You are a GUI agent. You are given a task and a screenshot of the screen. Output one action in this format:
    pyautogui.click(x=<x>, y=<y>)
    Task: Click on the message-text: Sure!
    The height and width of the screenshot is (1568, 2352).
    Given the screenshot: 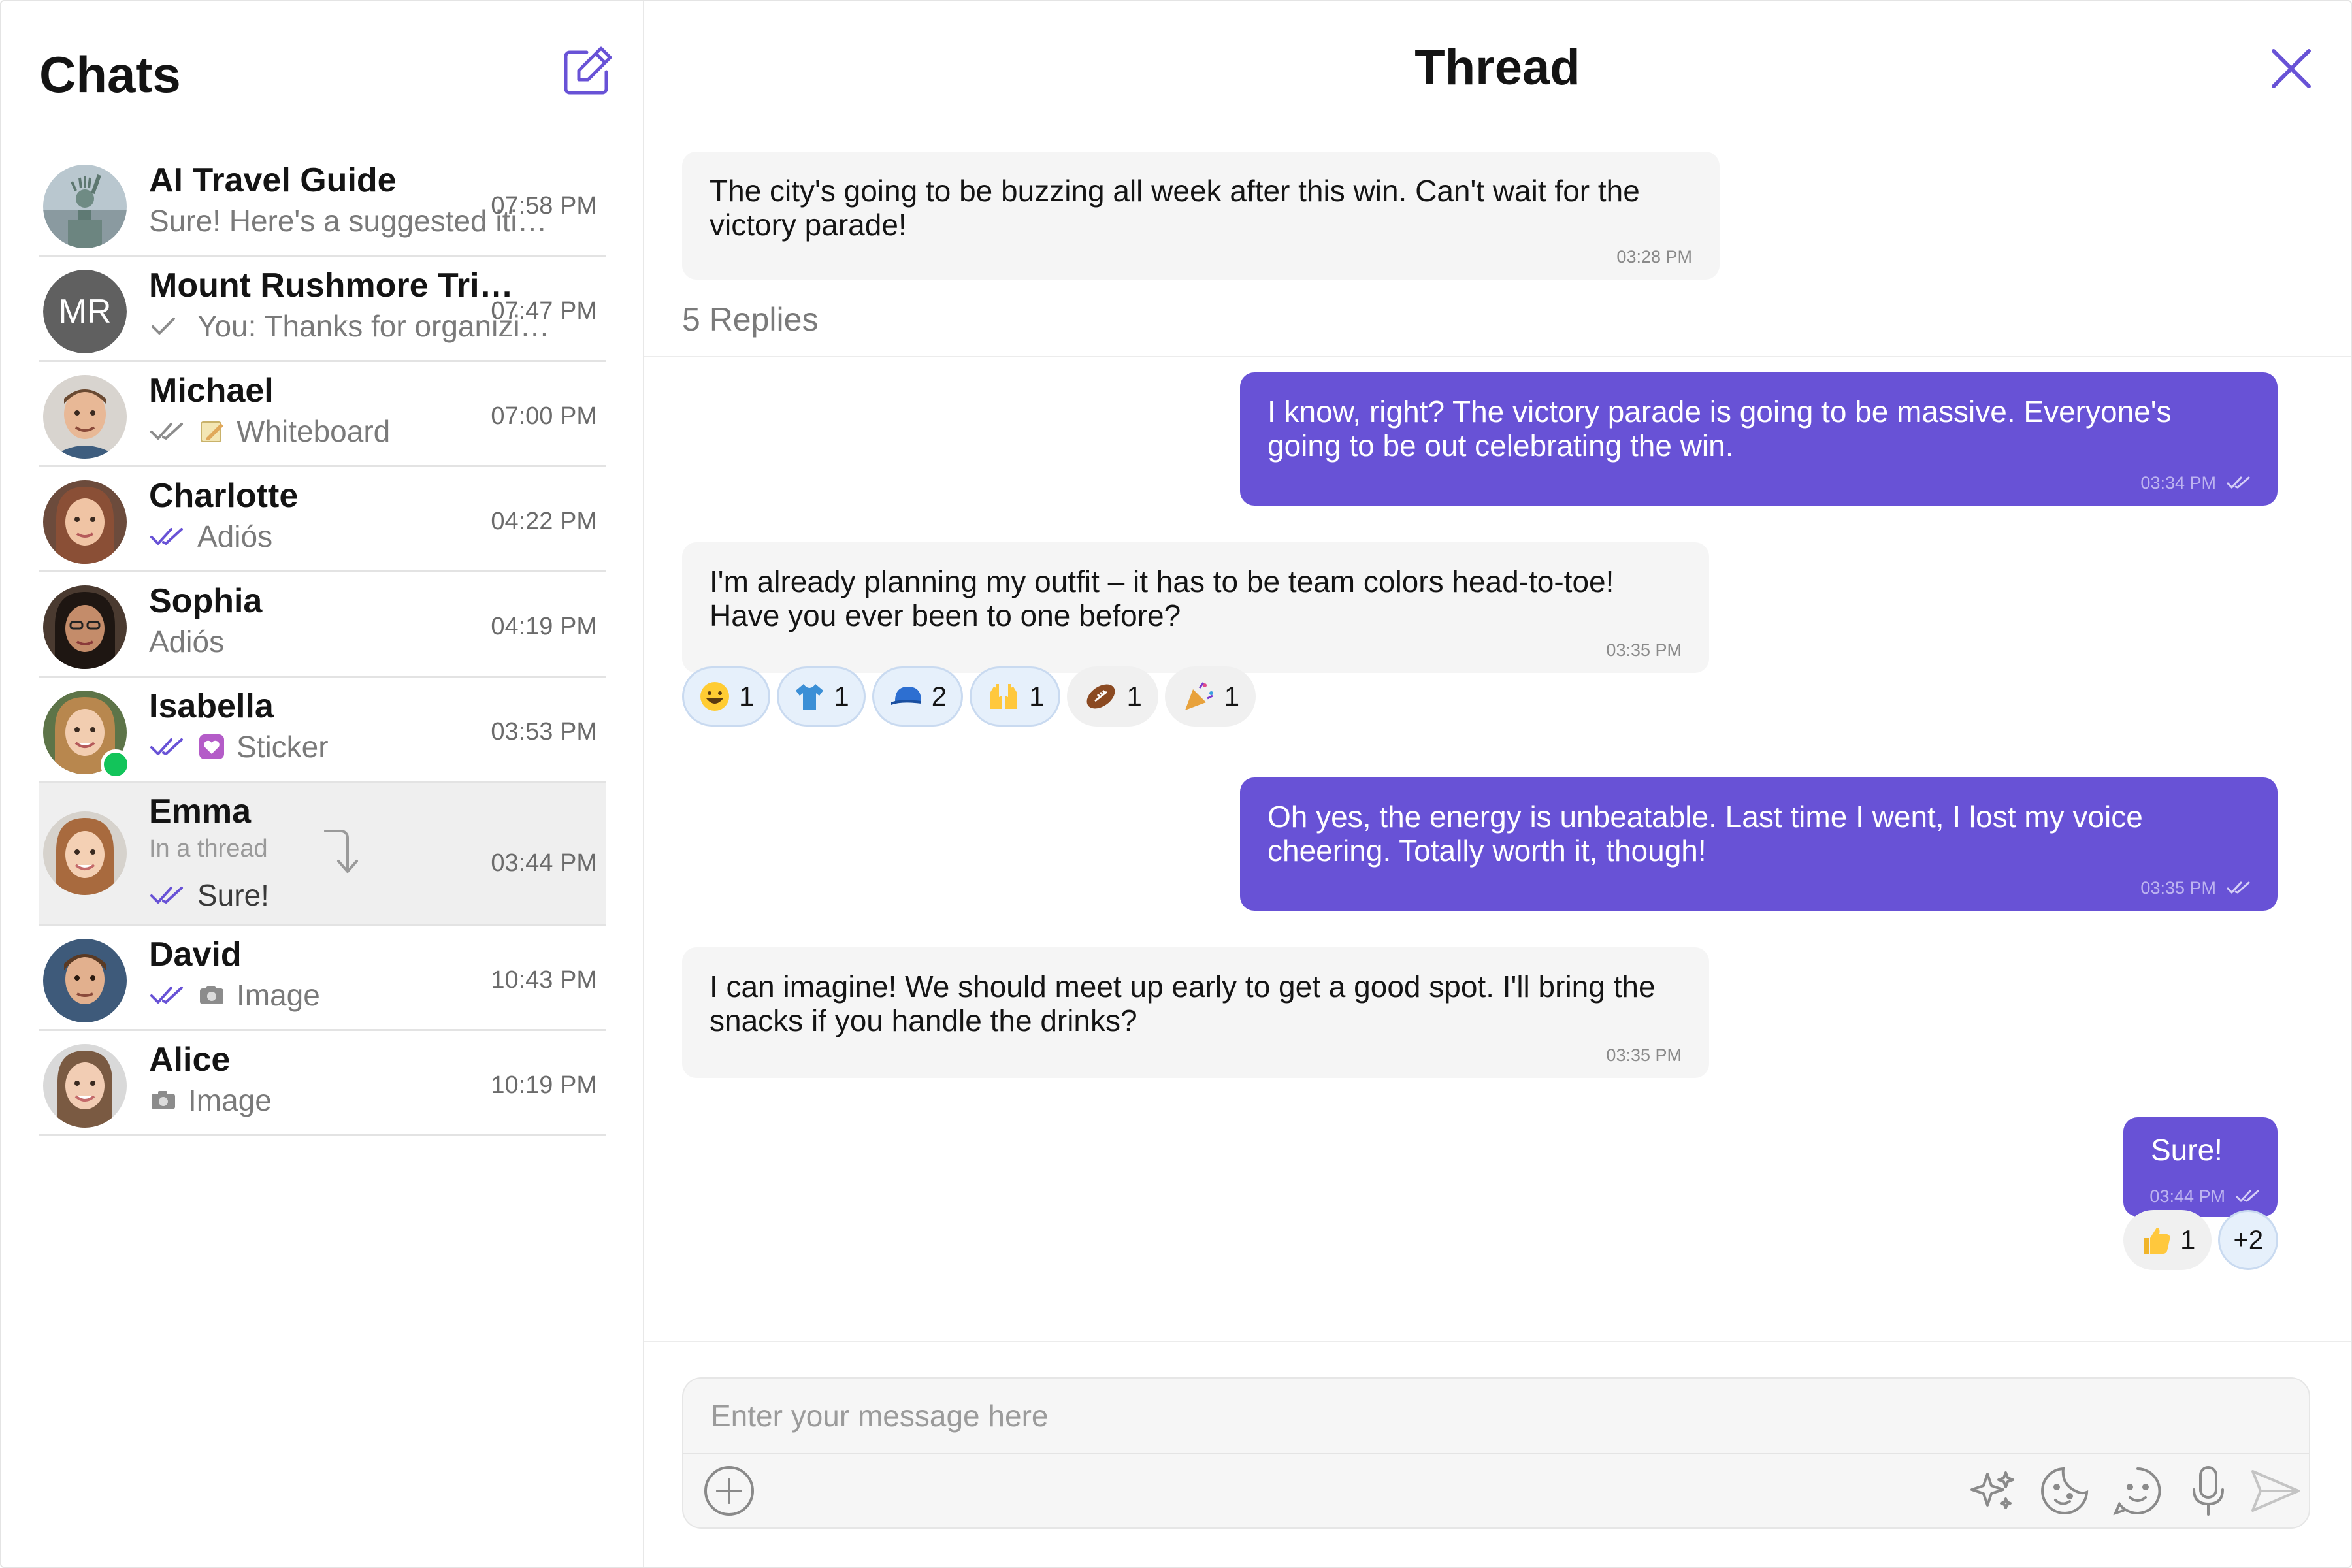 What is the action you would take?
    pyautogui.click(x=2187, y=1150)
    